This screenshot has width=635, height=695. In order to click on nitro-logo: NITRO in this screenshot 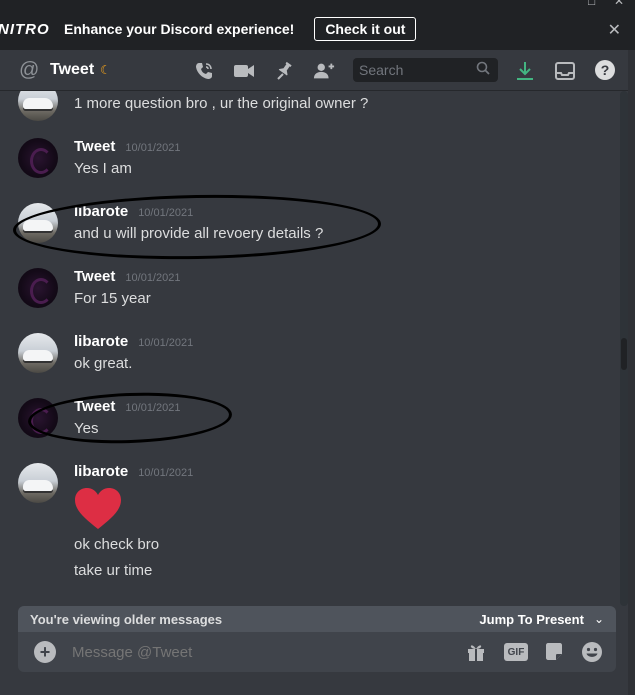, I will do `click(25, 29)`.